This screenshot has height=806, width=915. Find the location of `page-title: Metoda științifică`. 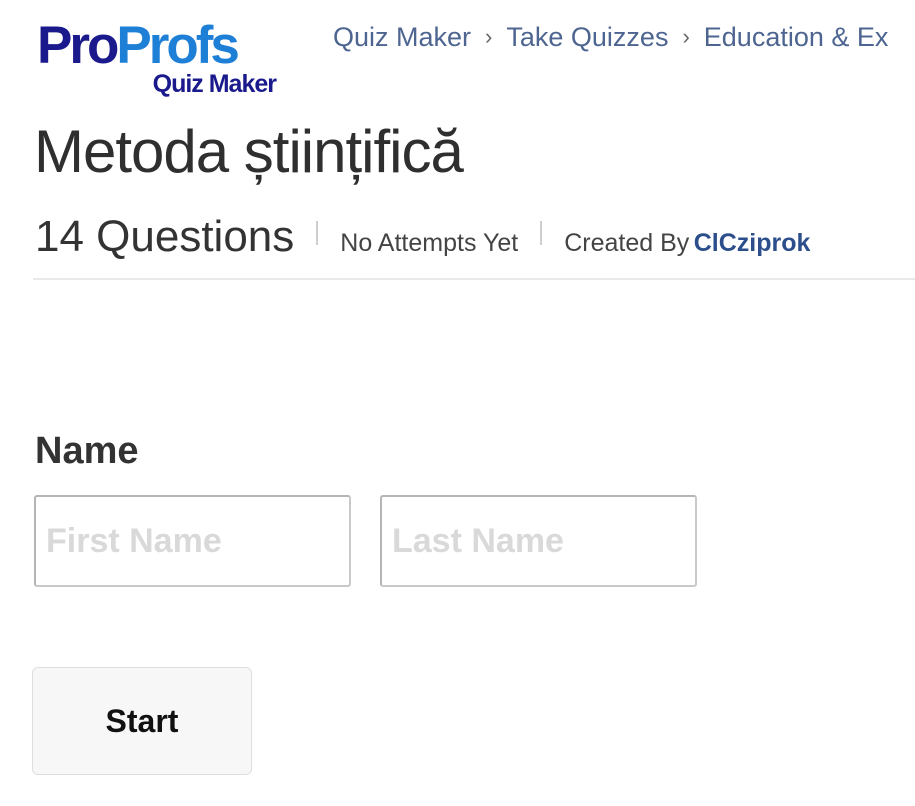

page-title: Metoda științifică is located at coordinates (249, 151).